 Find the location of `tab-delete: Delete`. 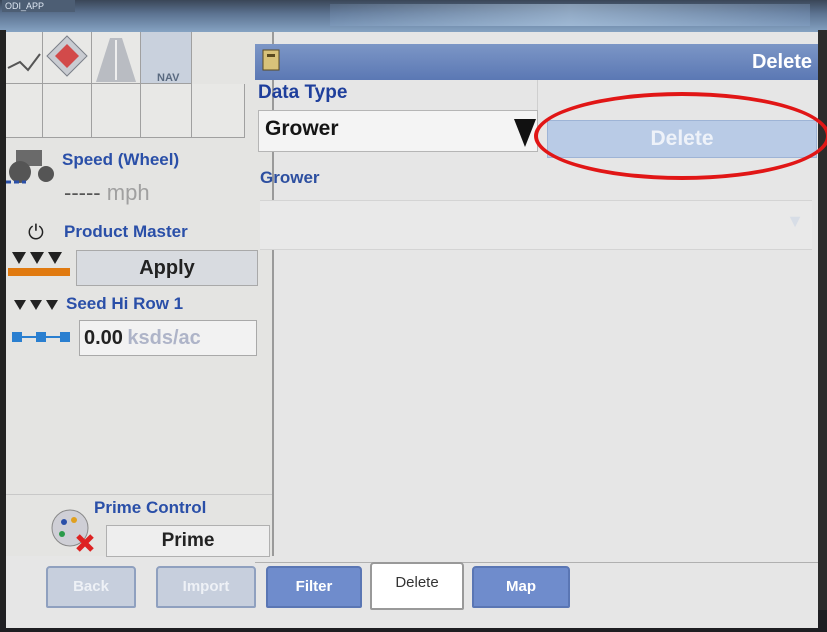

tab-delete: Delete is located at coordinates (417, 586).